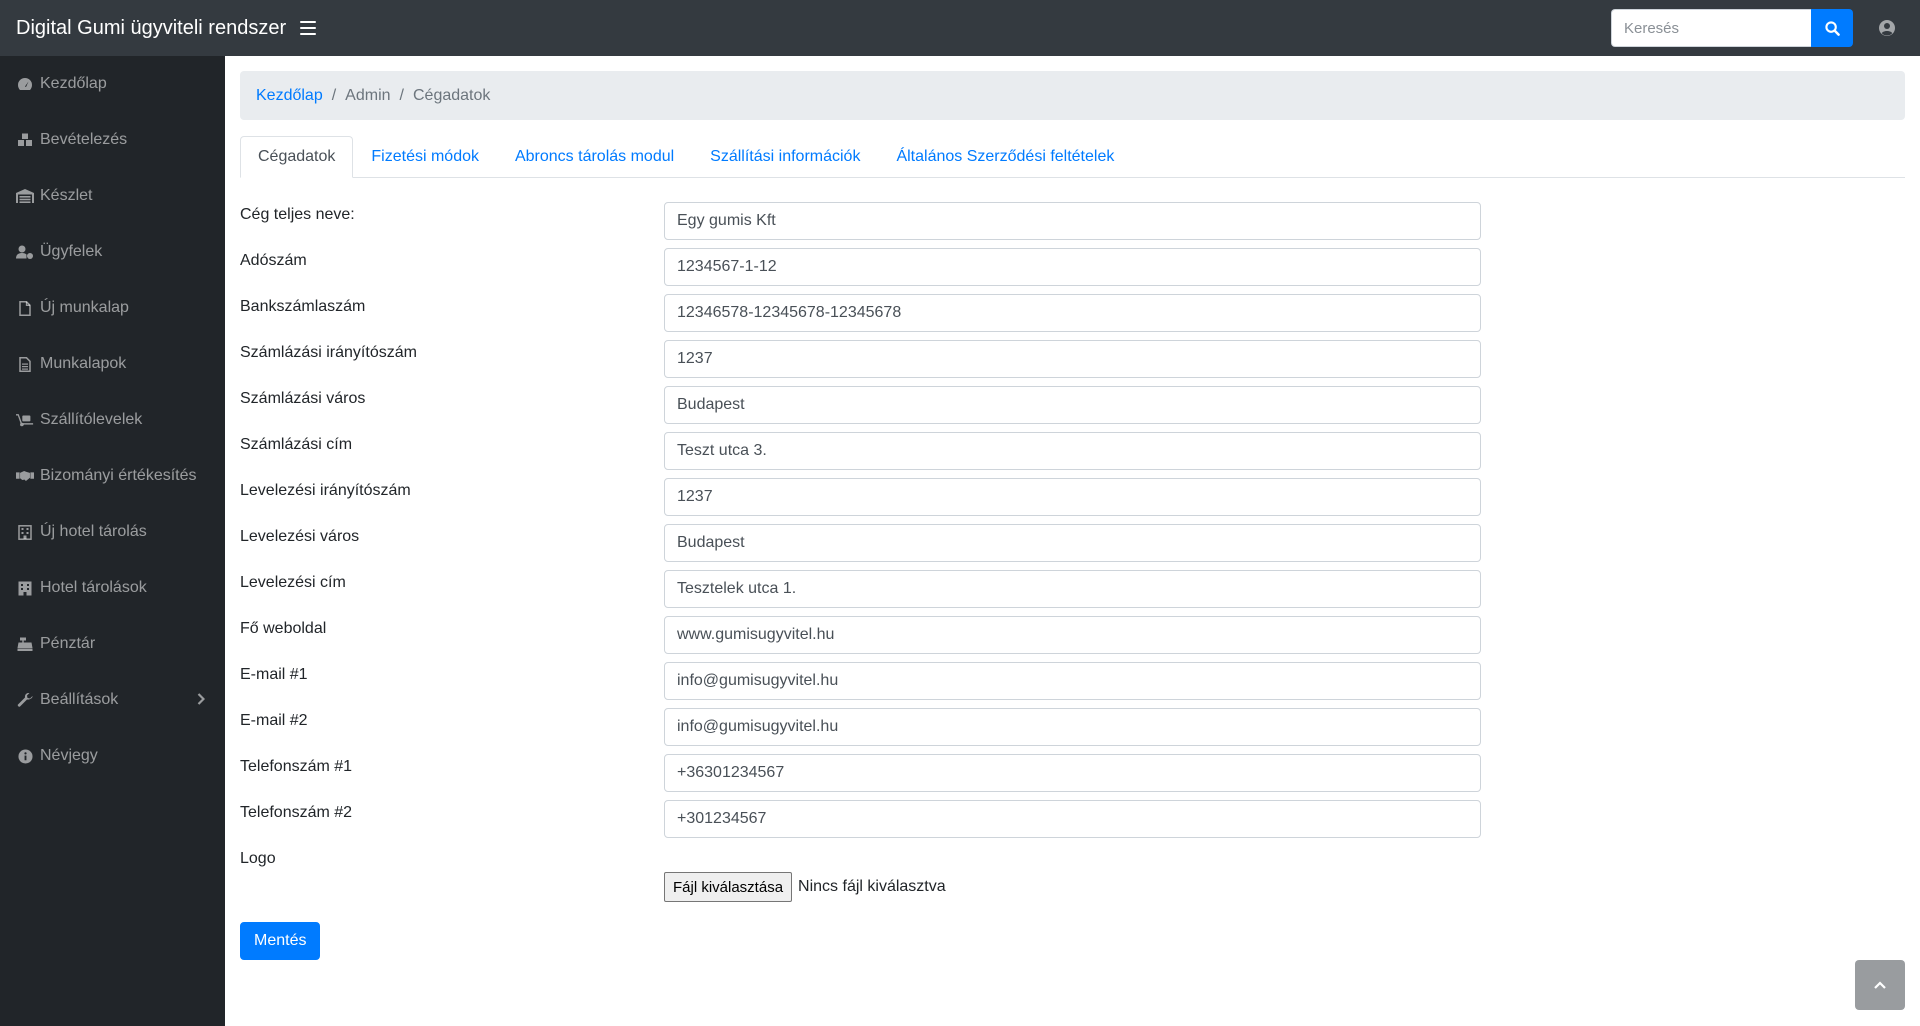 The image size is (1920, 1026). What do you see at coordinates (112, 196) in the screenshot?
I see `sidebar-item-keszlet: Készlet` at bounding box center [112, 196].